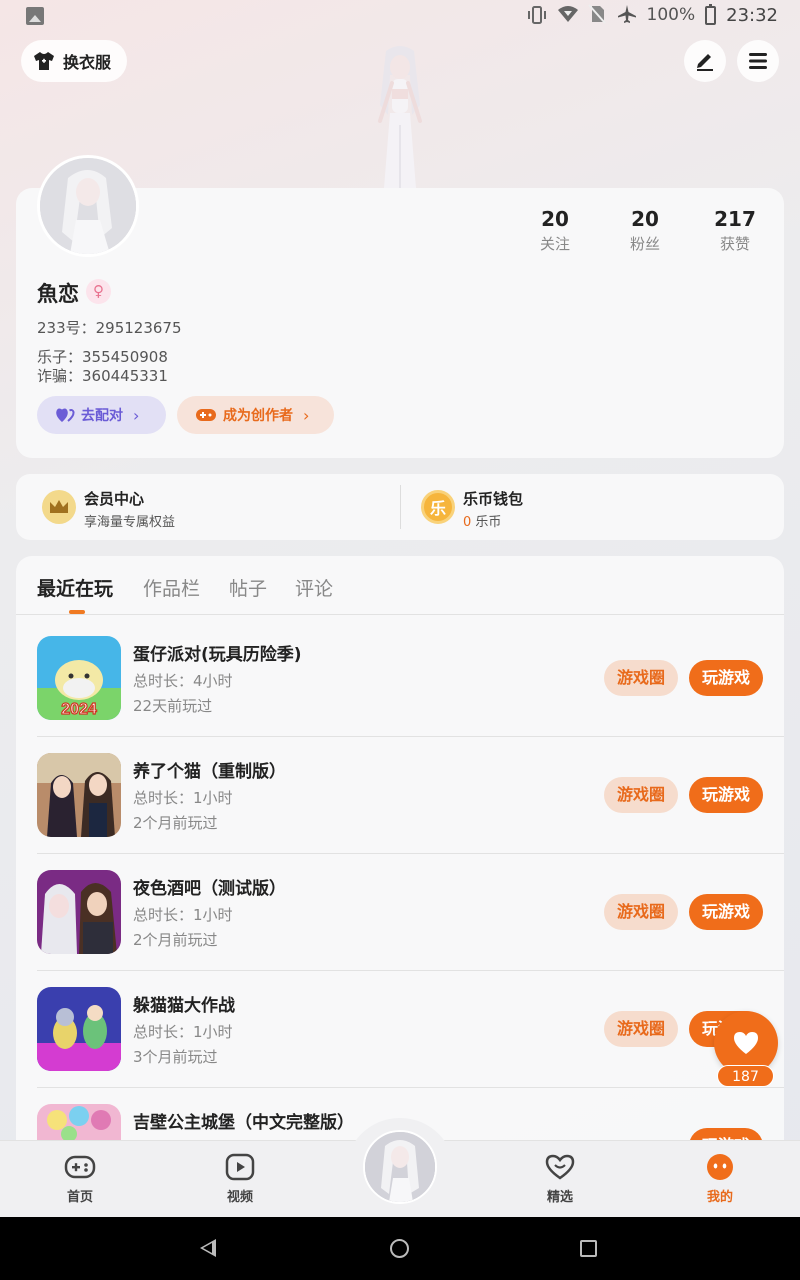 The height and width of the screenshot is (1280, 800). I want to click on status-bar: 100% 23:32, so click(400, 17).